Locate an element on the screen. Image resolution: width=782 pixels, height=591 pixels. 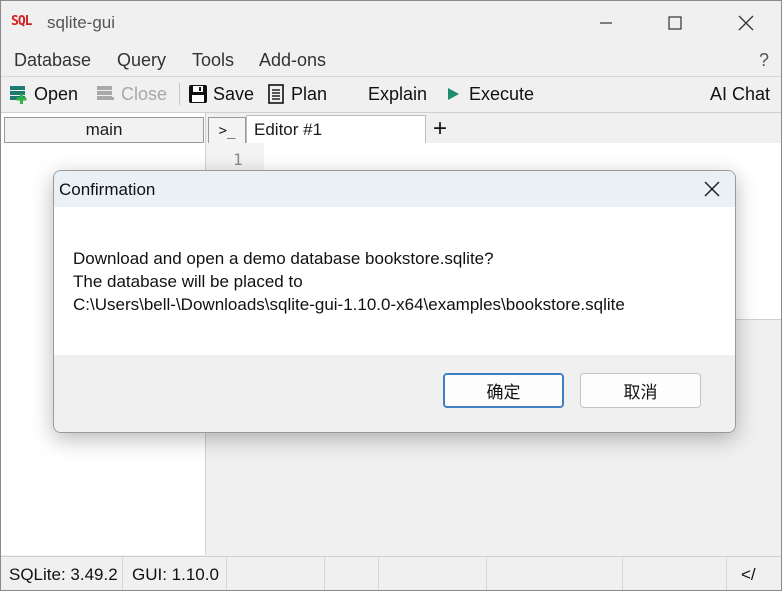
dialog-close-button is located at coordinates (712, 189).